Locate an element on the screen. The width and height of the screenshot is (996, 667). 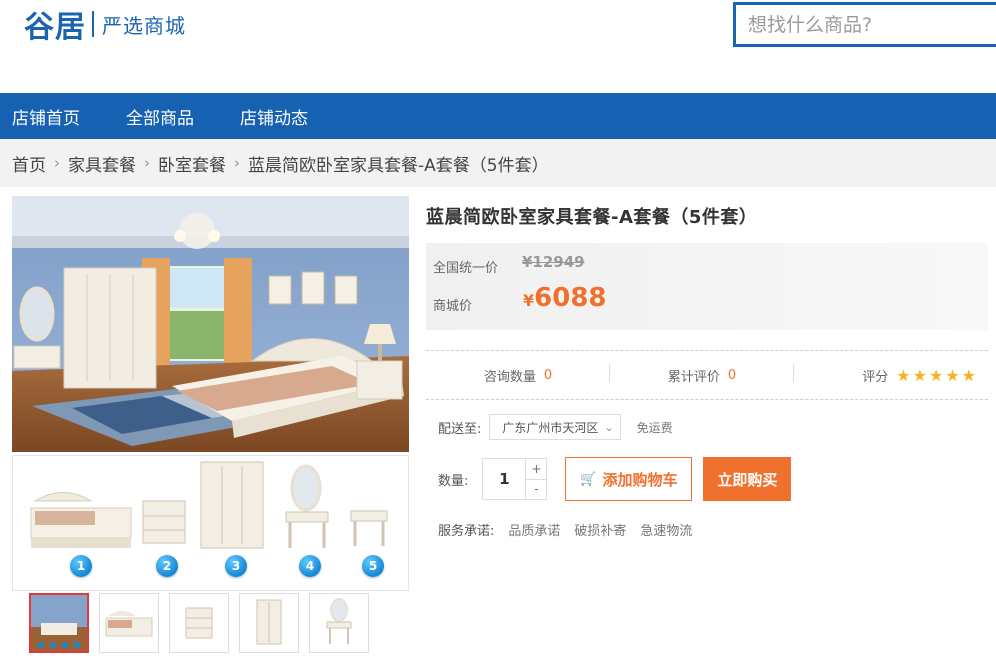
quantity-stepper: 1 + - is located at coordinates (515, 479).